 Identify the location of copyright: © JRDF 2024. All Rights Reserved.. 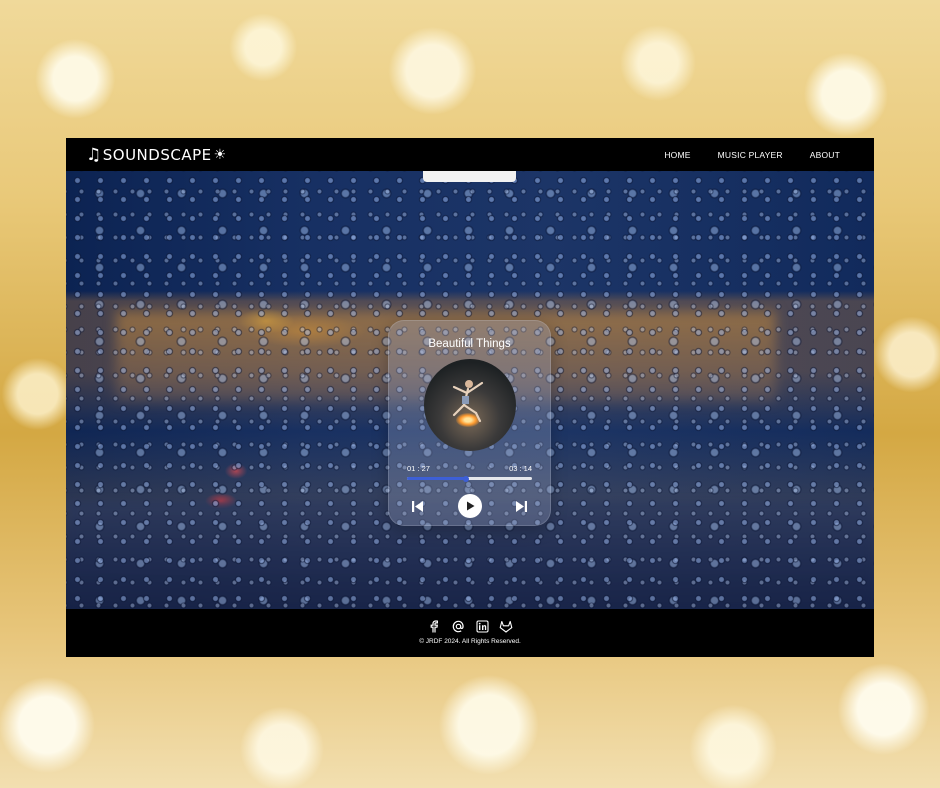
(470, 641).